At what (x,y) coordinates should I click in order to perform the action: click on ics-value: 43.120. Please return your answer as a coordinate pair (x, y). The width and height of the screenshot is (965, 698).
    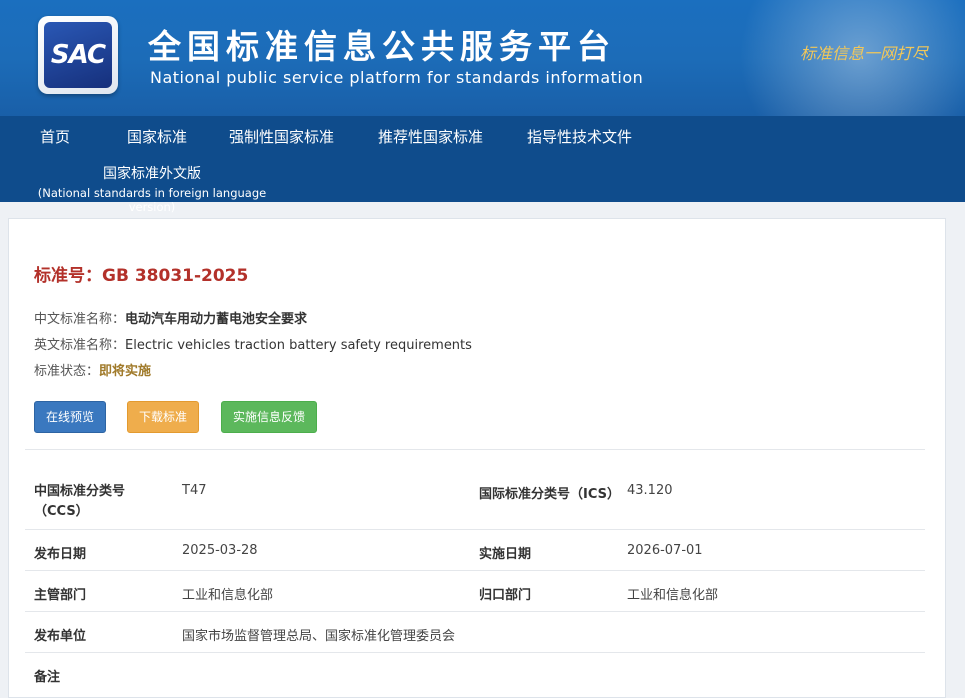
    Looking at the image, I should click on (650, 490).